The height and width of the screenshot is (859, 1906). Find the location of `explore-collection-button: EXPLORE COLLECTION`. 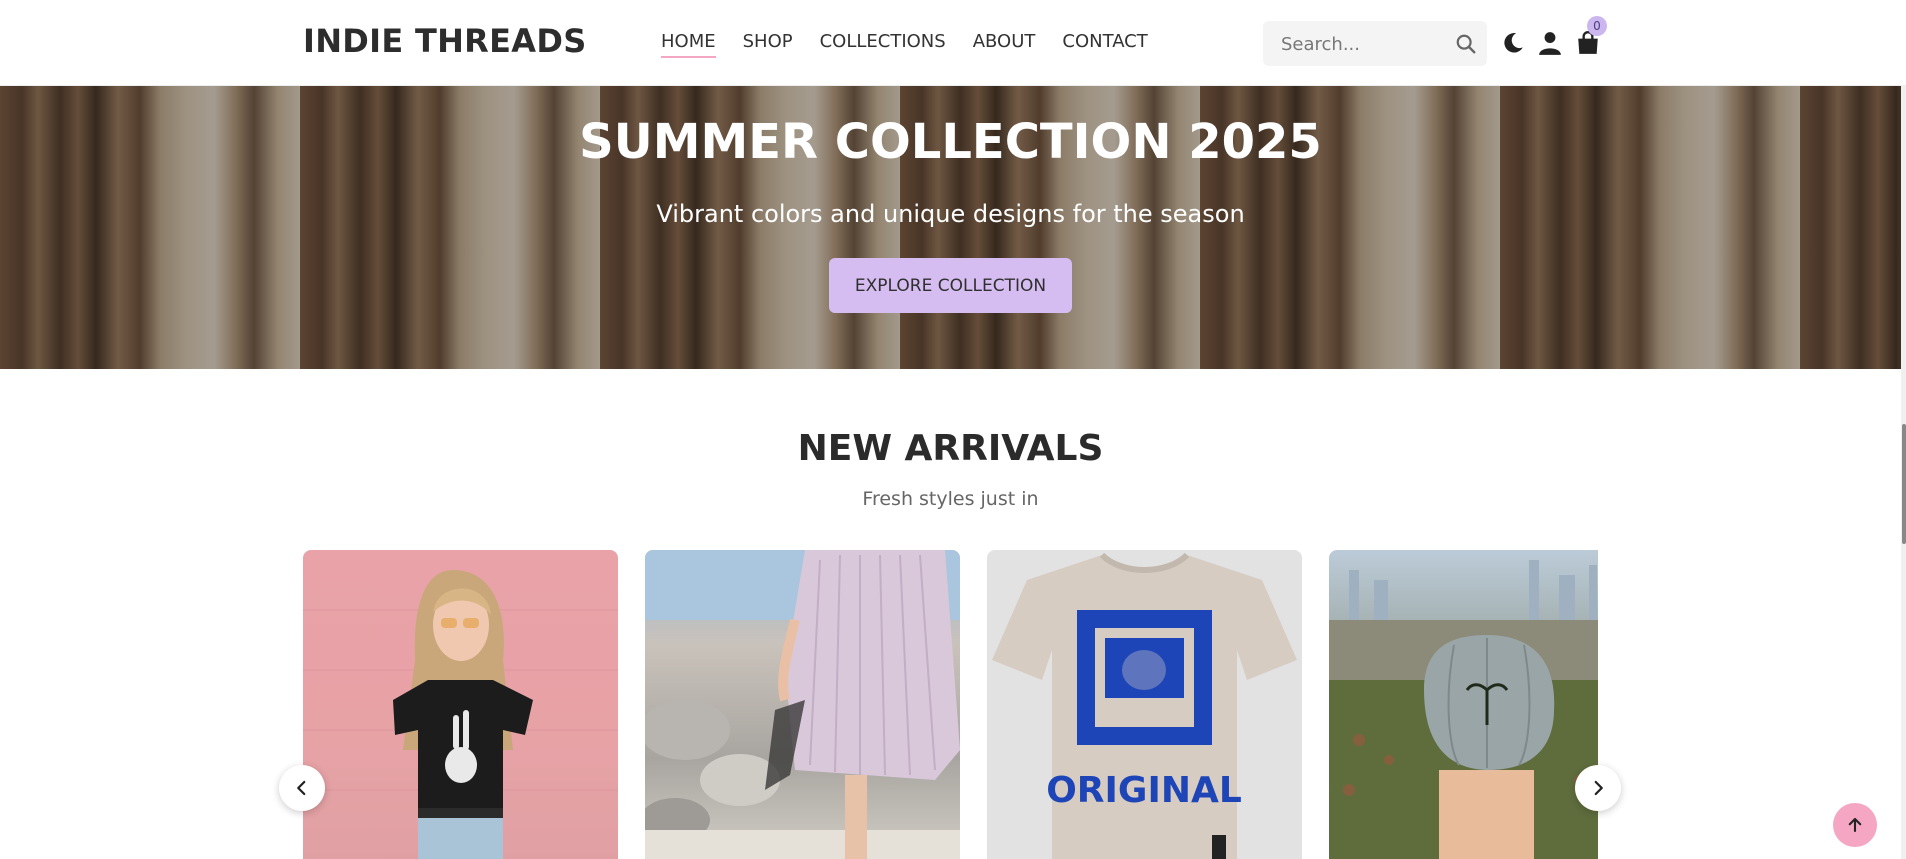

explore-collection-button: EXPLORE COLLECTION is located at coordinates (950, 285).